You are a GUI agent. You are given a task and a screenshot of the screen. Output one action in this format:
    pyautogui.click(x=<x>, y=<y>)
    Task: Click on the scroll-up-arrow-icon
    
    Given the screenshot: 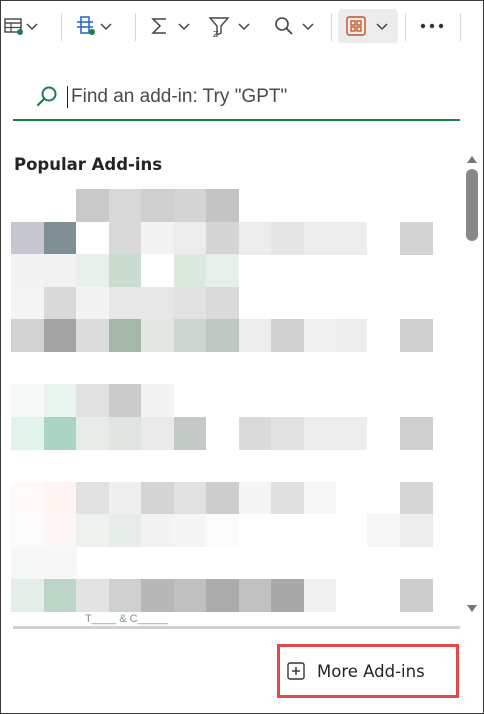 What is the action you would take?
    pyautogui.click(x=472, y=158)
    